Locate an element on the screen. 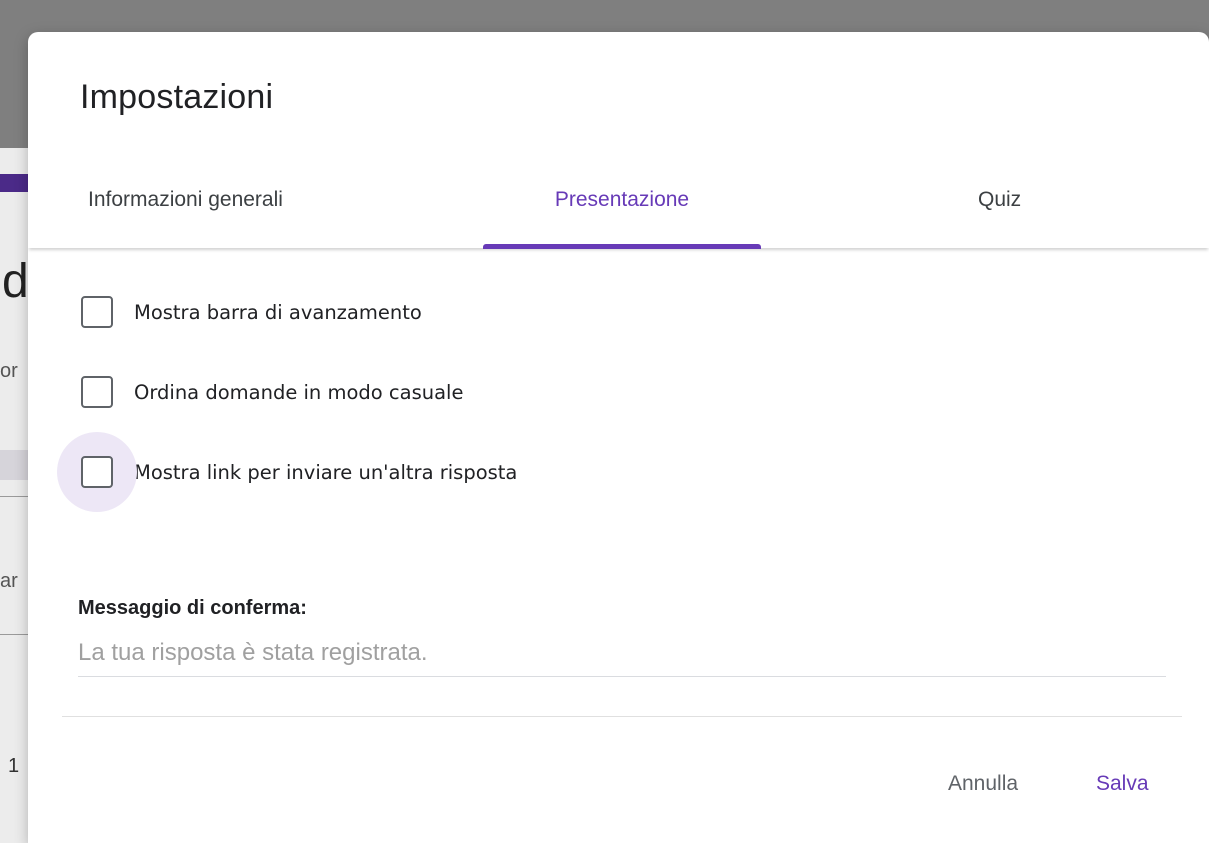 The width and height of the screenshot is (1209, 843). background-text-fragment: d is located at coordinates (15, 281).